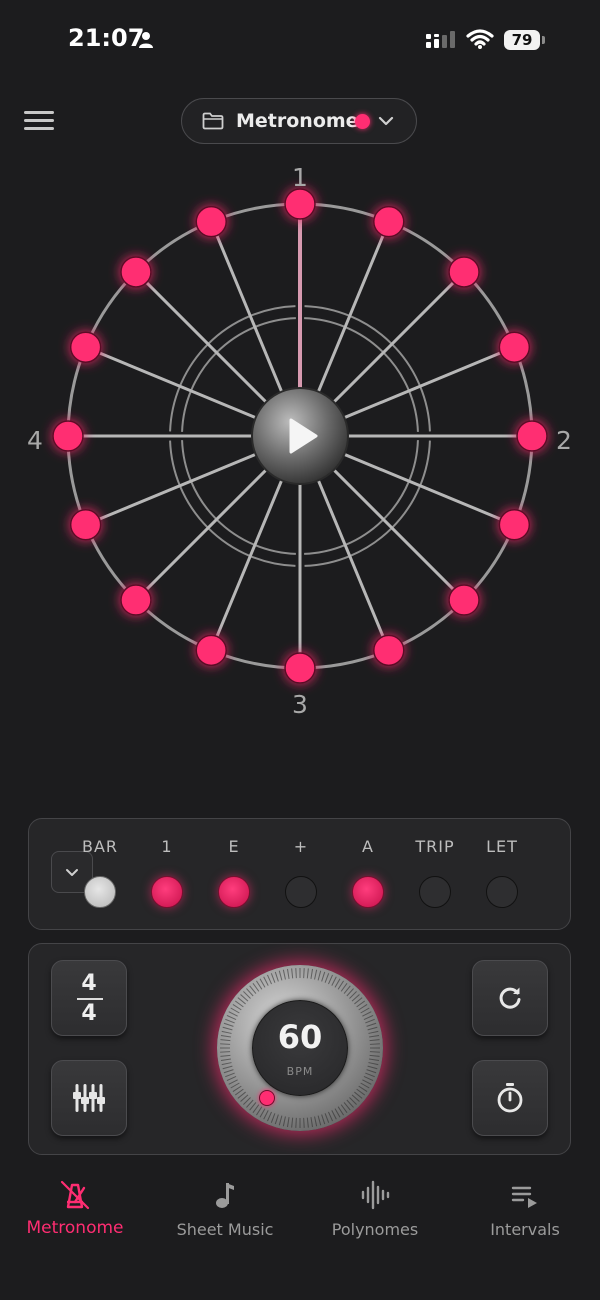  I want to click on time-signature-bottom: 4, so click(89, 1013).